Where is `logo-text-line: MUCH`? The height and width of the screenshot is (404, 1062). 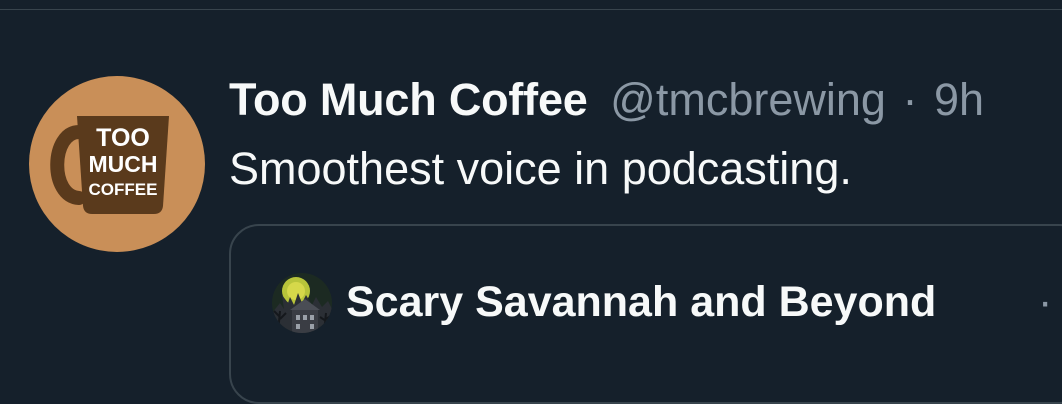
logo-text-line: MUCH is located at coordinates (123, 164).